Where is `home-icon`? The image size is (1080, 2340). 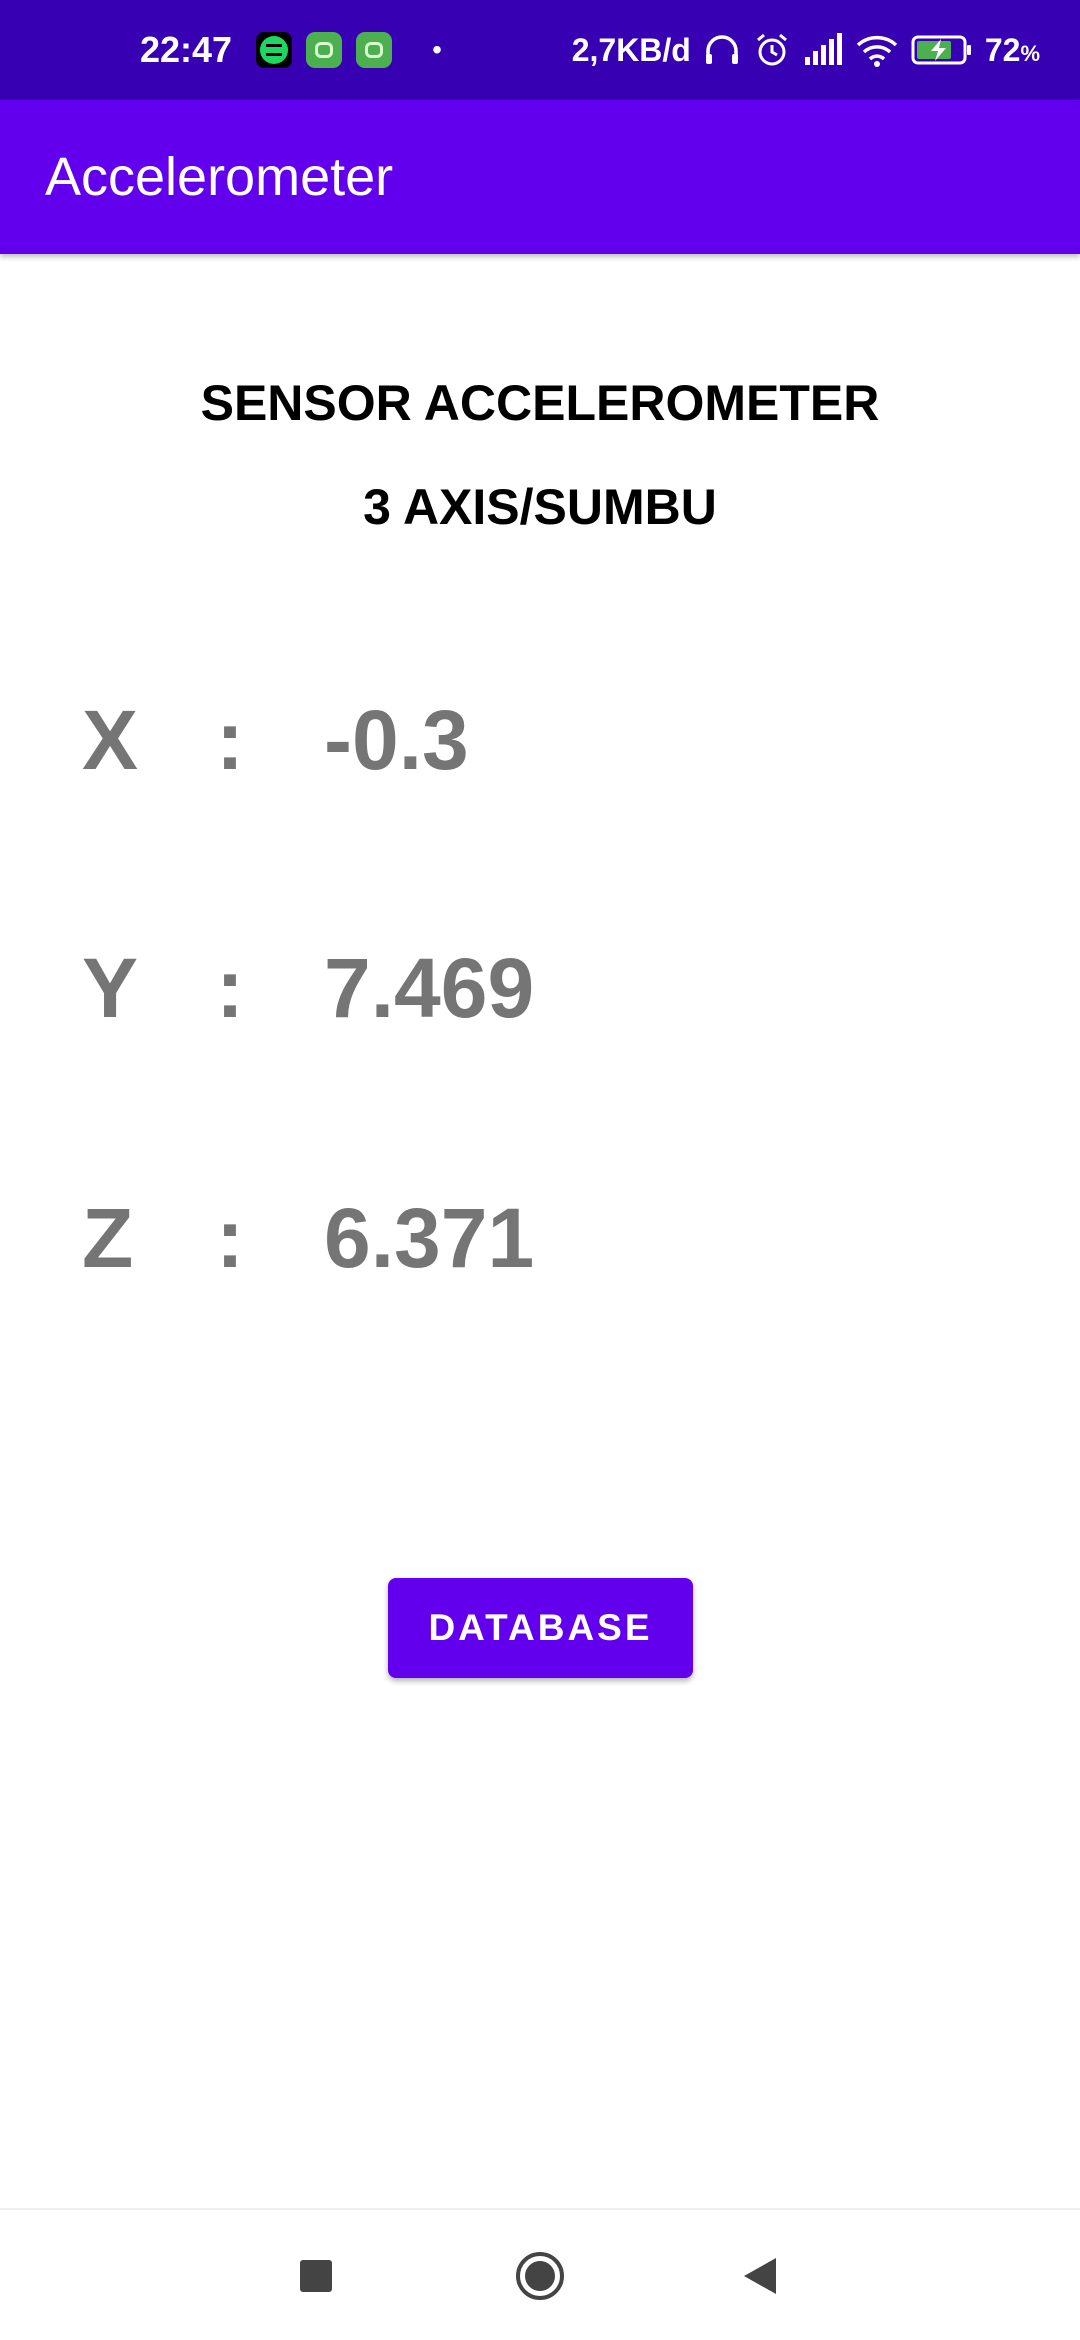
home-icon is located at coordinates (540, 2276).